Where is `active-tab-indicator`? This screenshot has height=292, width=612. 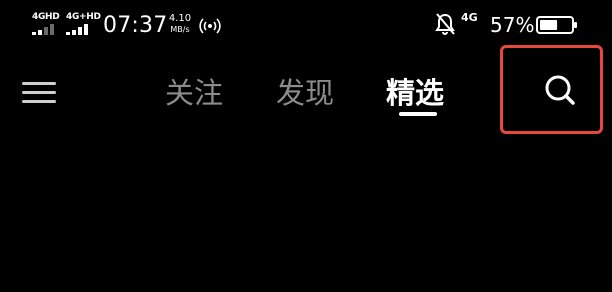
active-tab-indicator is located at coordinates (418, 114).